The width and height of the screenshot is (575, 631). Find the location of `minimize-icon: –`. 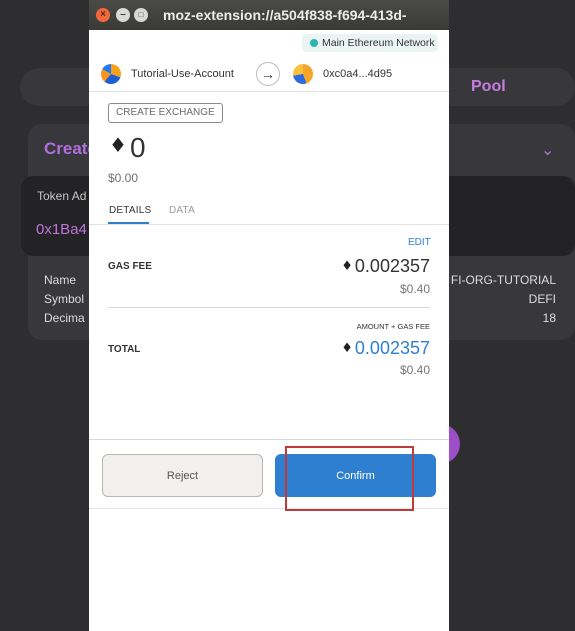

minimize-icon: – is located at coordinates (123, 15).